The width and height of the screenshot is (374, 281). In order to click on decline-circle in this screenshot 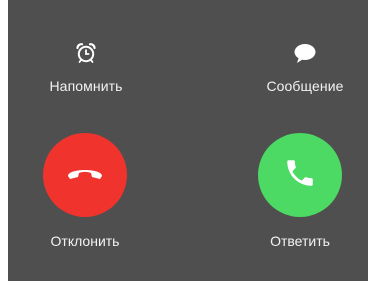, I will do `click(85, 175)`.